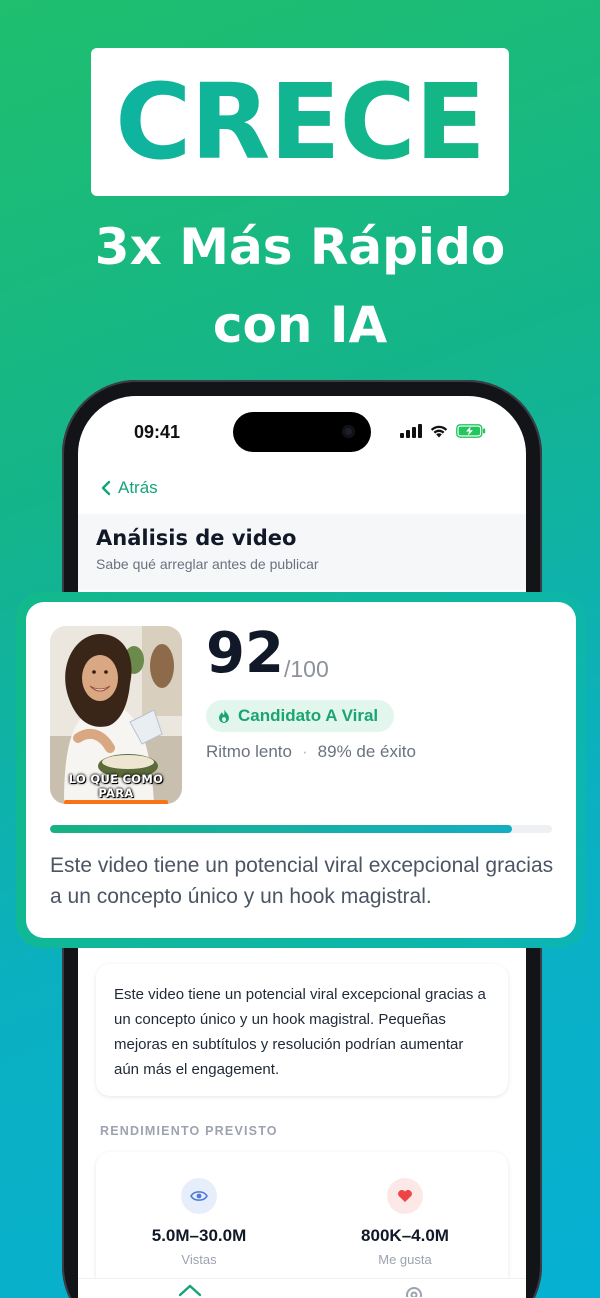  I want to click on viral-candidate-badge: Candidato A Viral, so click(300, 716).